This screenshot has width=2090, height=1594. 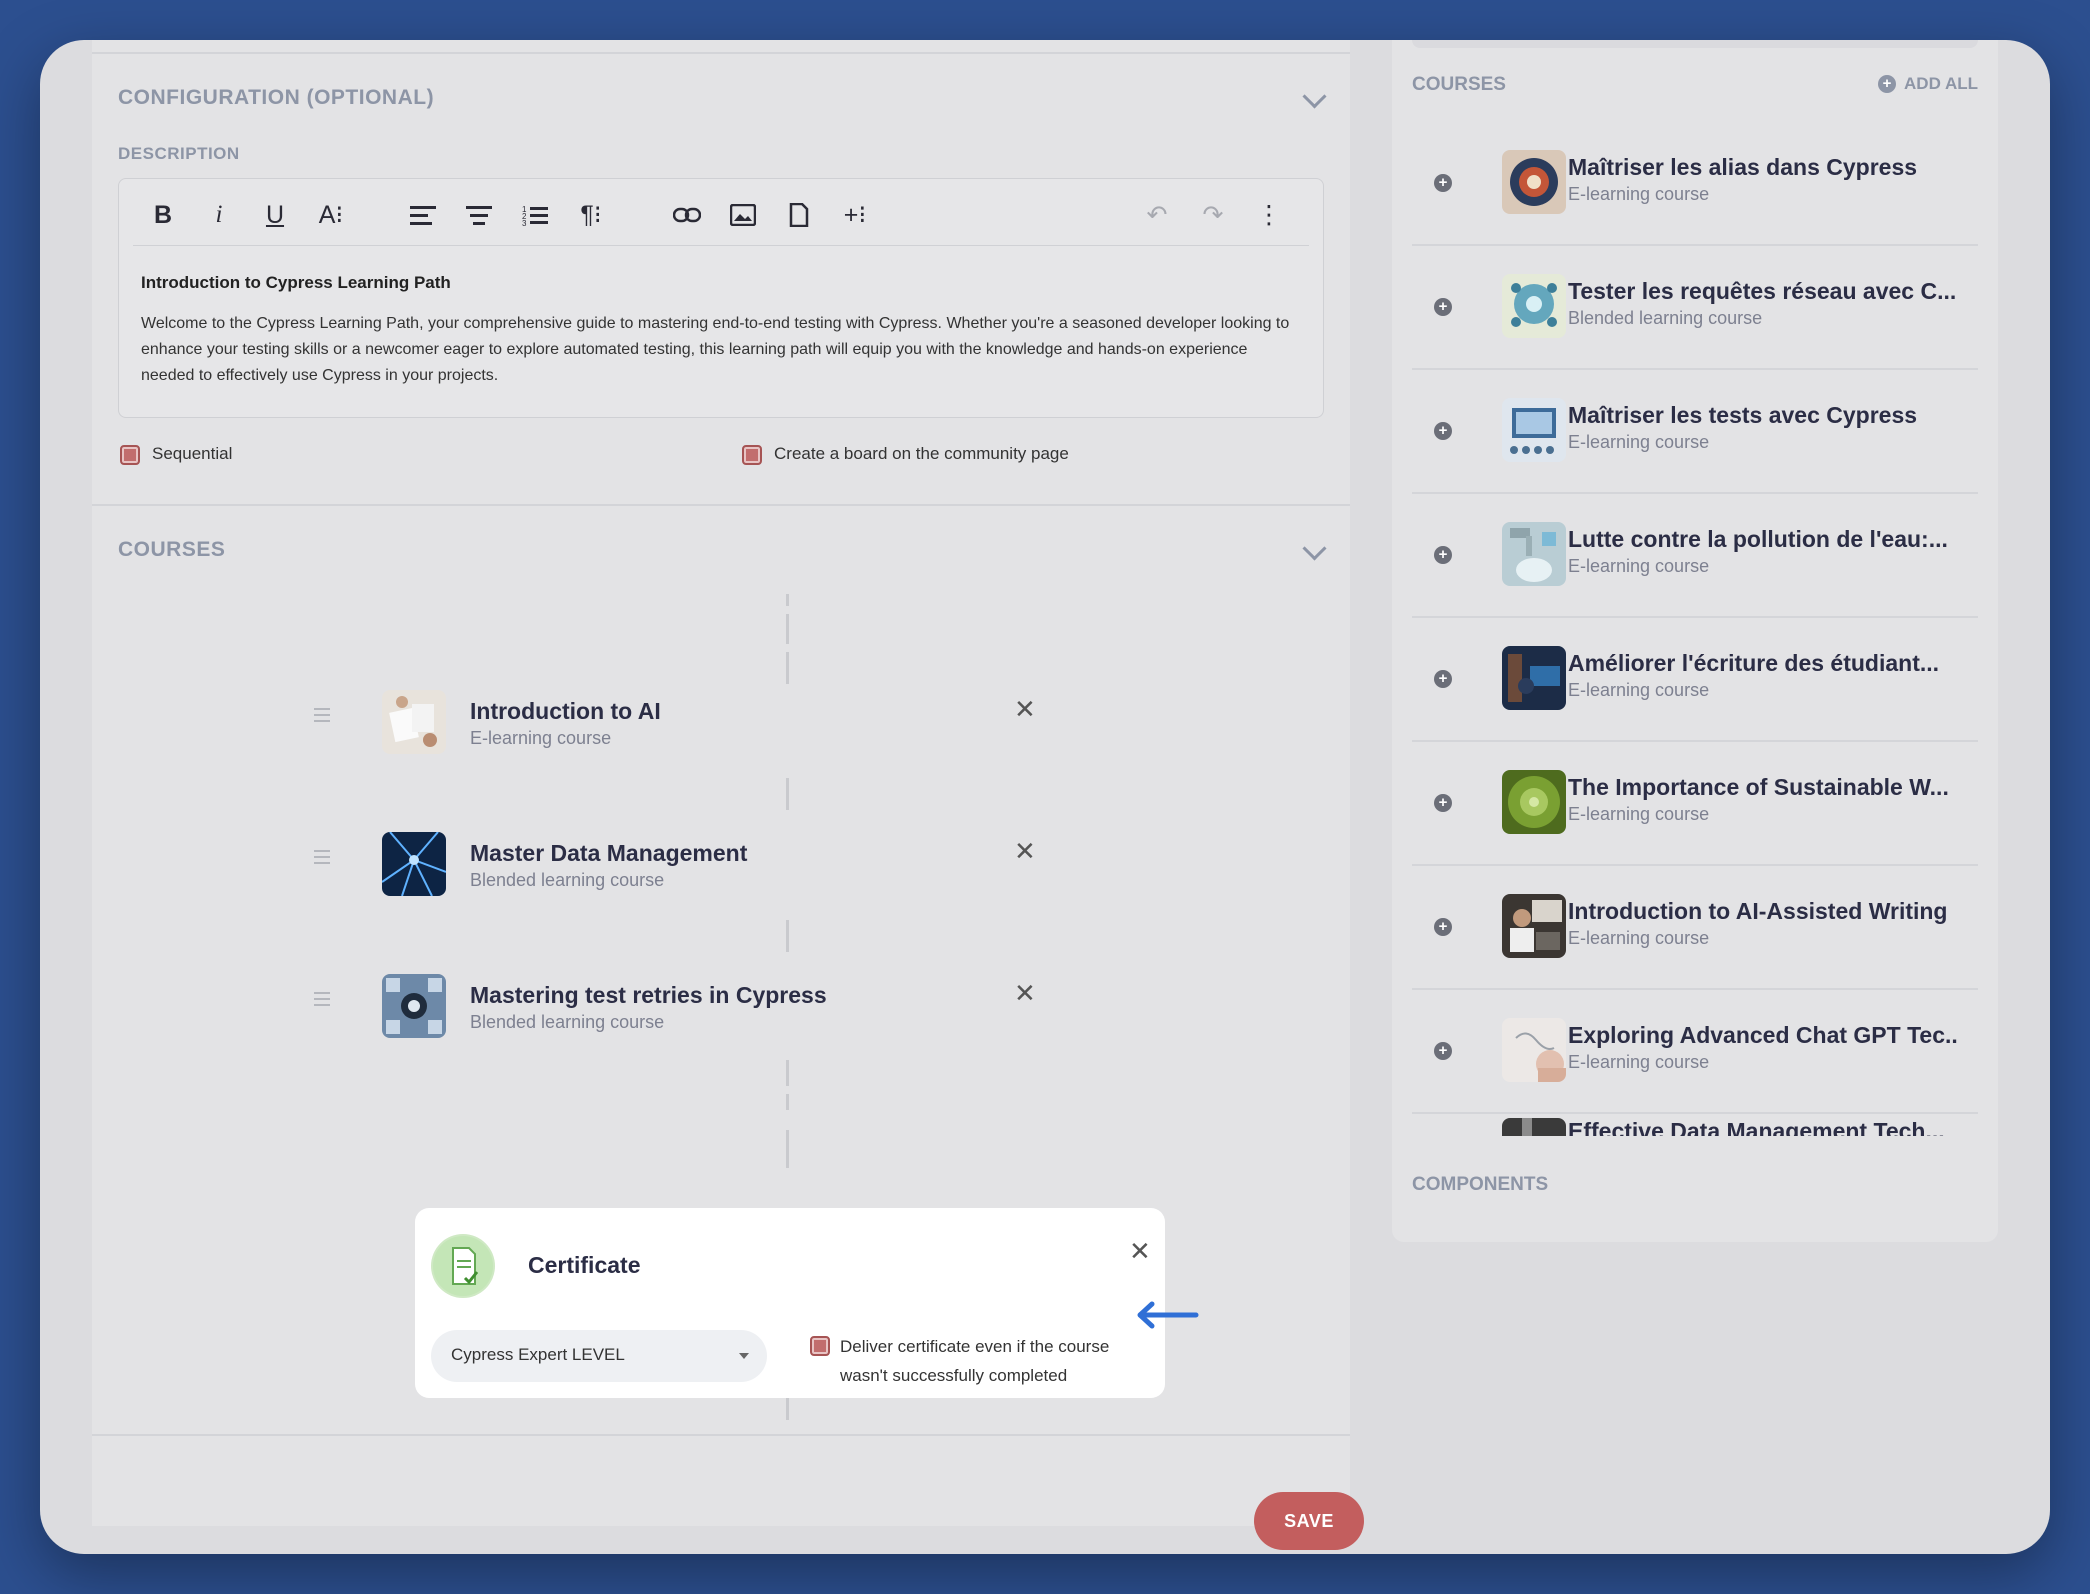 I want to click on certificate-select: Cypress Expert LEVEL, so click(x=599, y=1356).